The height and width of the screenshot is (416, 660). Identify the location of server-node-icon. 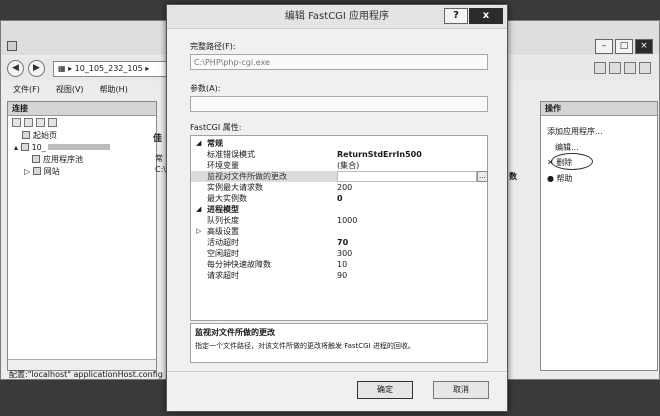
(24, 147).